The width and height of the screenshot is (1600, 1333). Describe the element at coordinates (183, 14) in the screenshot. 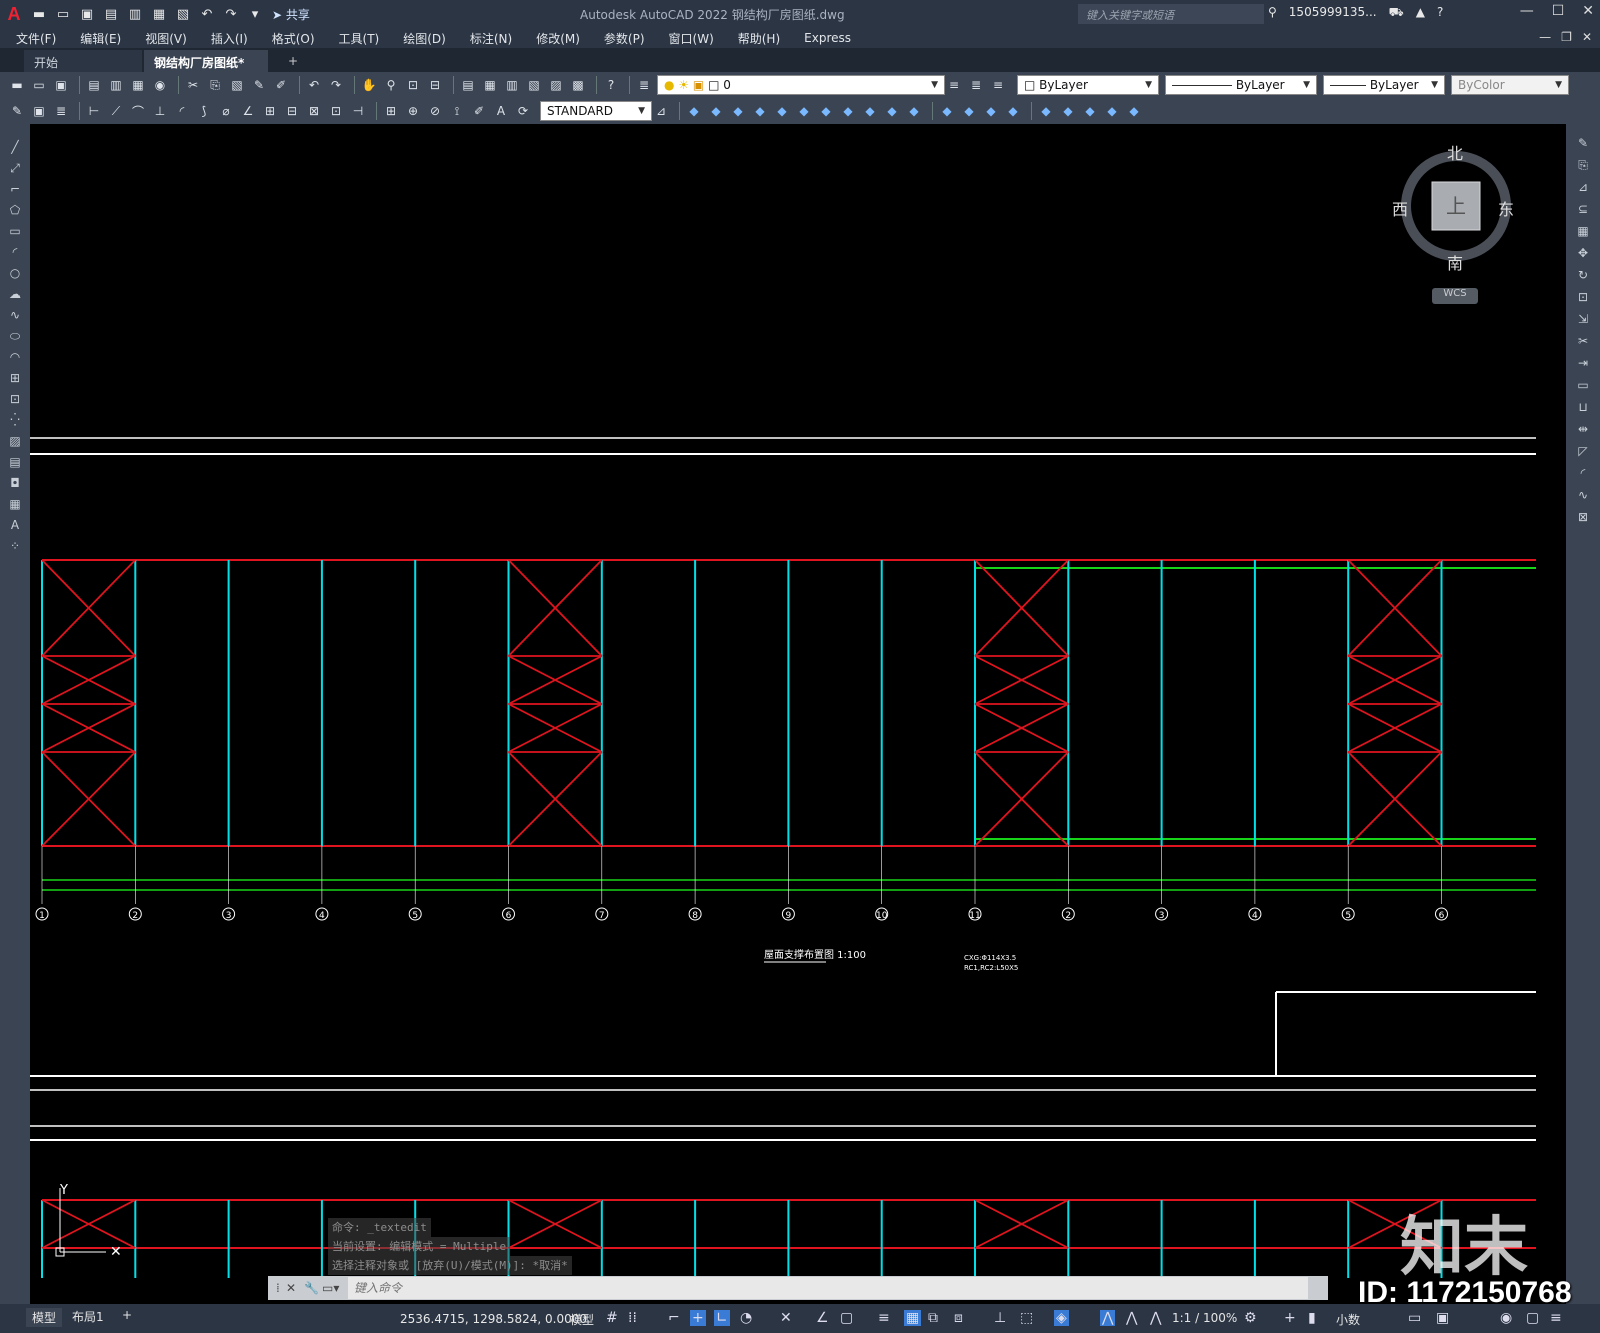

I see `plot-icon: ▧` at that location.